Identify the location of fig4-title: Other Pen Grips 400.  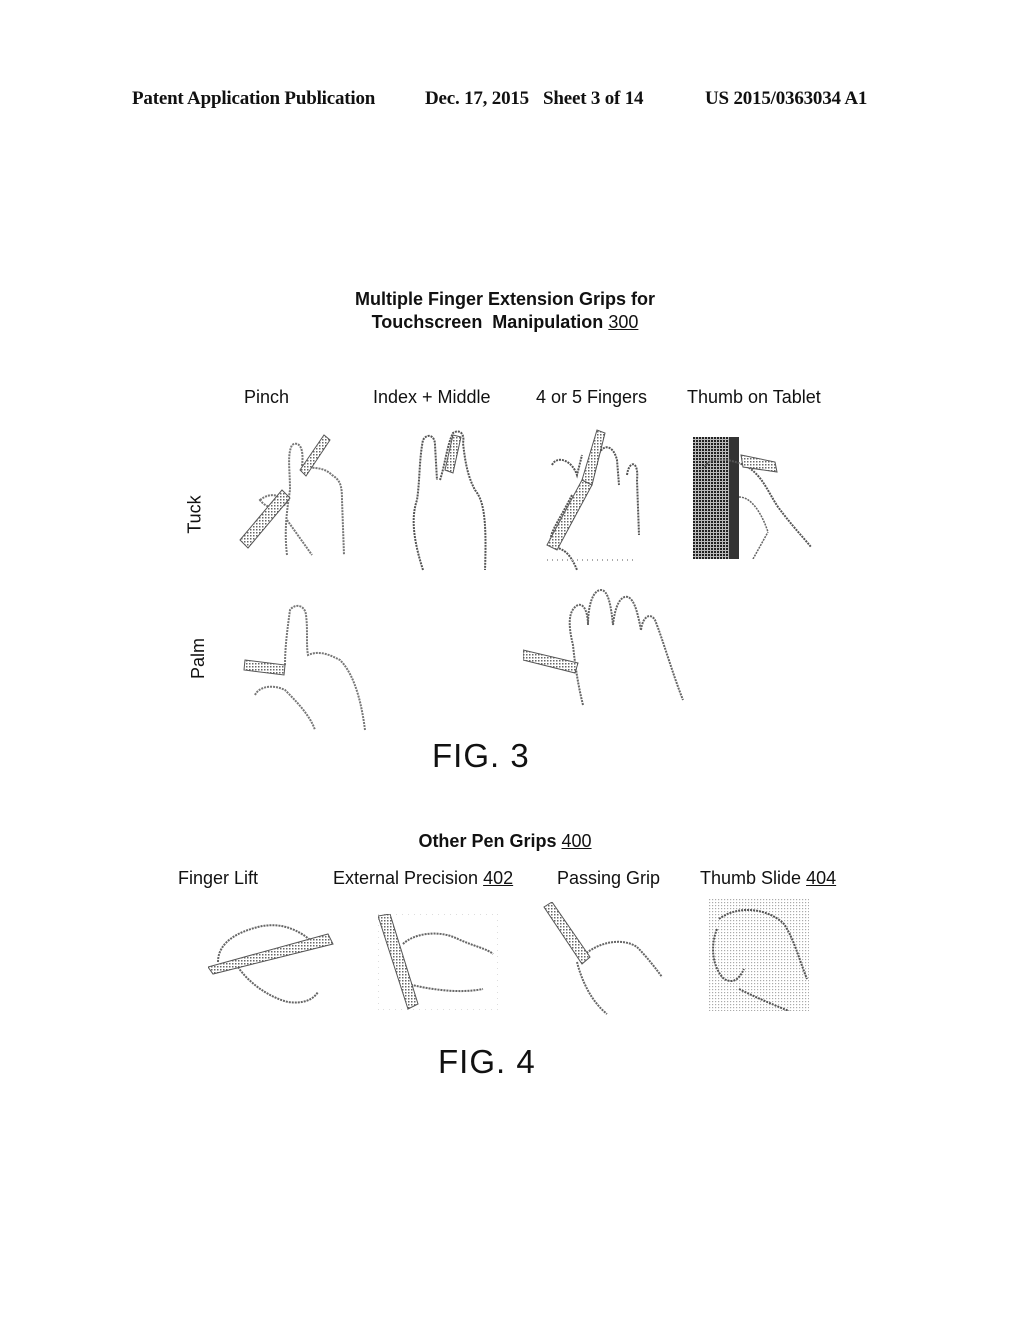
(505, 841).